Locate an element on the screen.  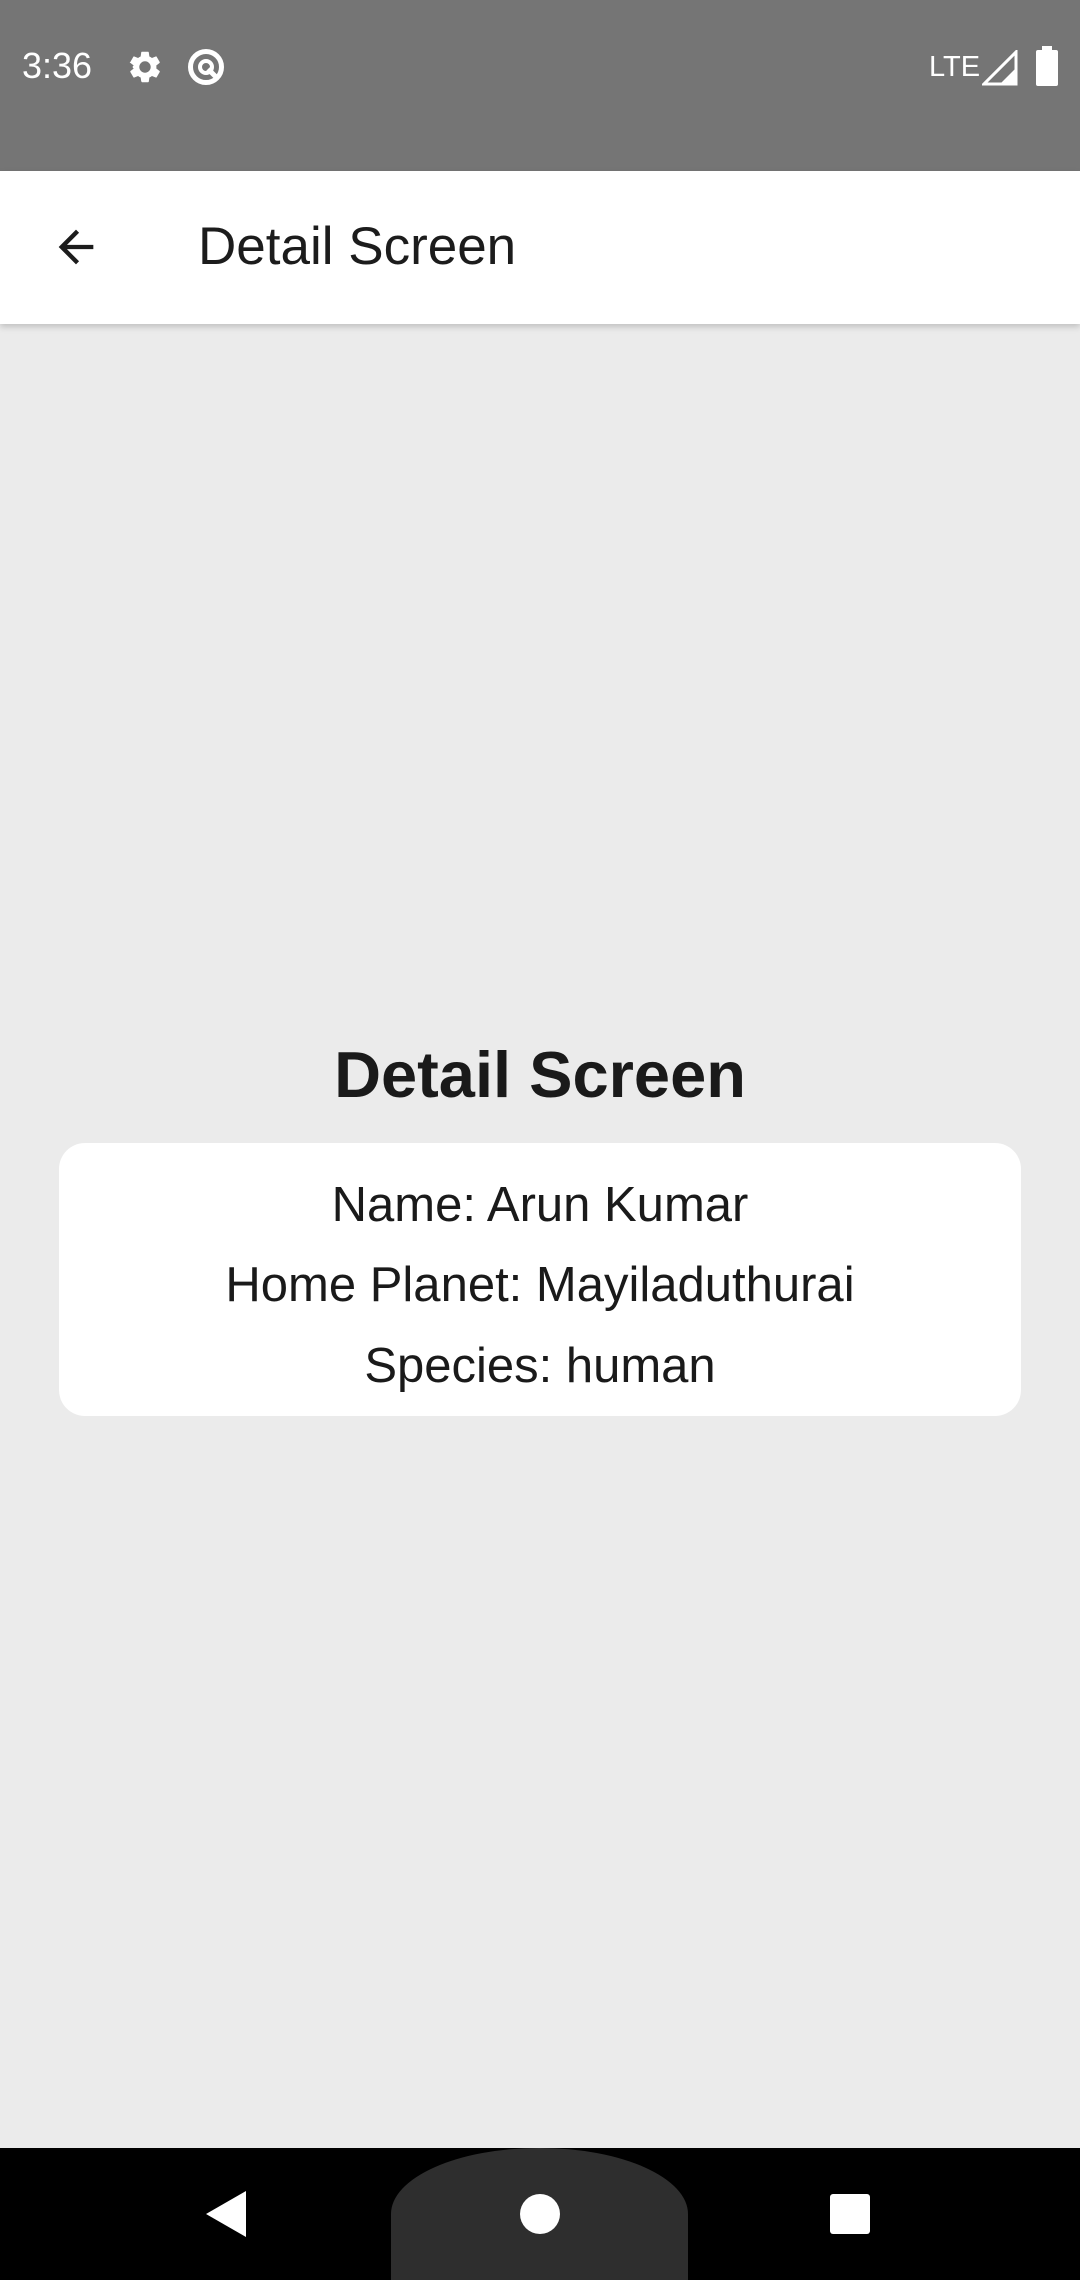
vpn-icon is located at coordinates (206, 67).